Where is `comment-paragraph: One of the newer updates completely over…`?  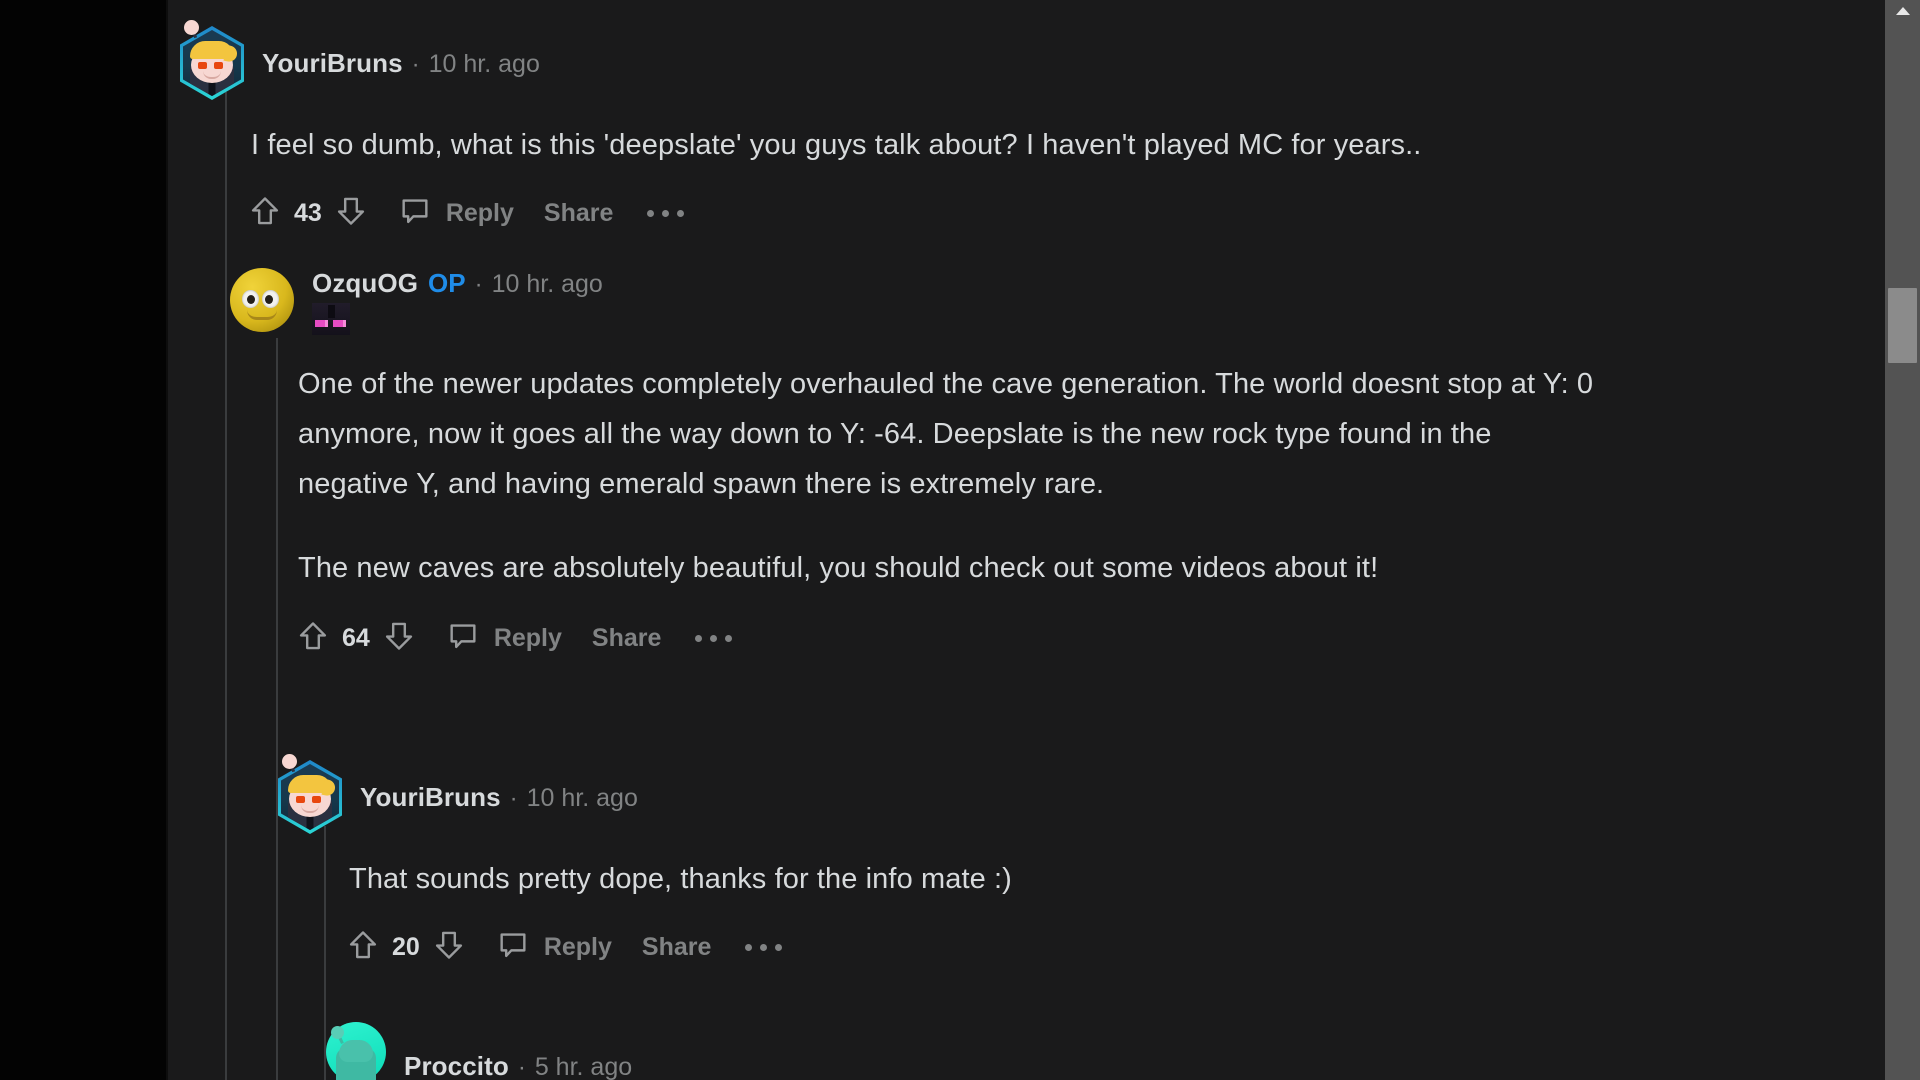 comment-paragraph: One of the newer updates completely over… is located at coordinates (946, 434).